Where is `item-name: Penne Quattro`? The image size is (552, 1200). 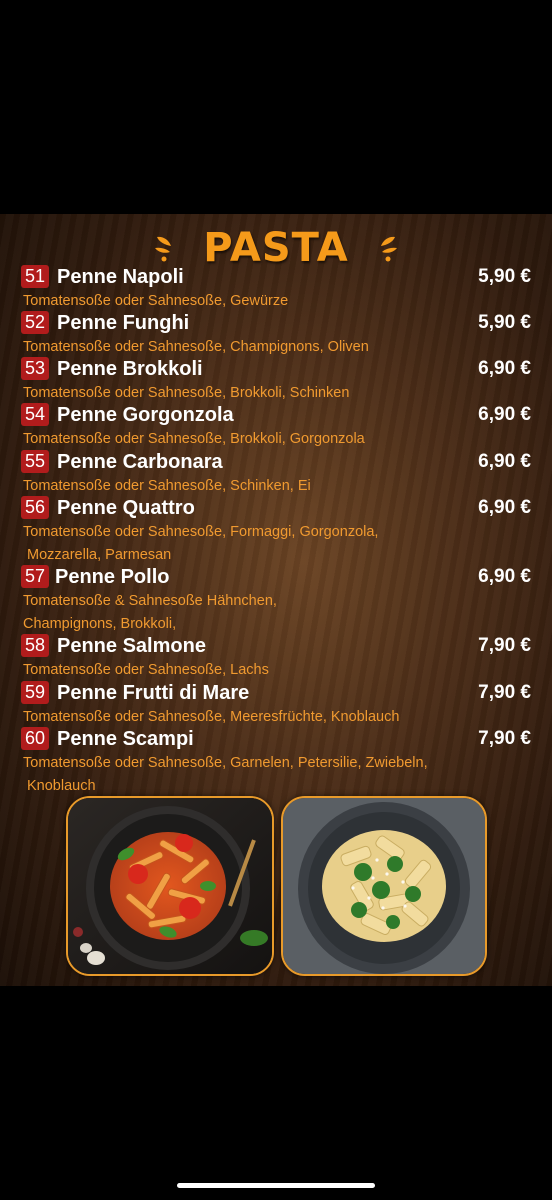 item-name: Penne Quattro is located at coordinates (126, 508).